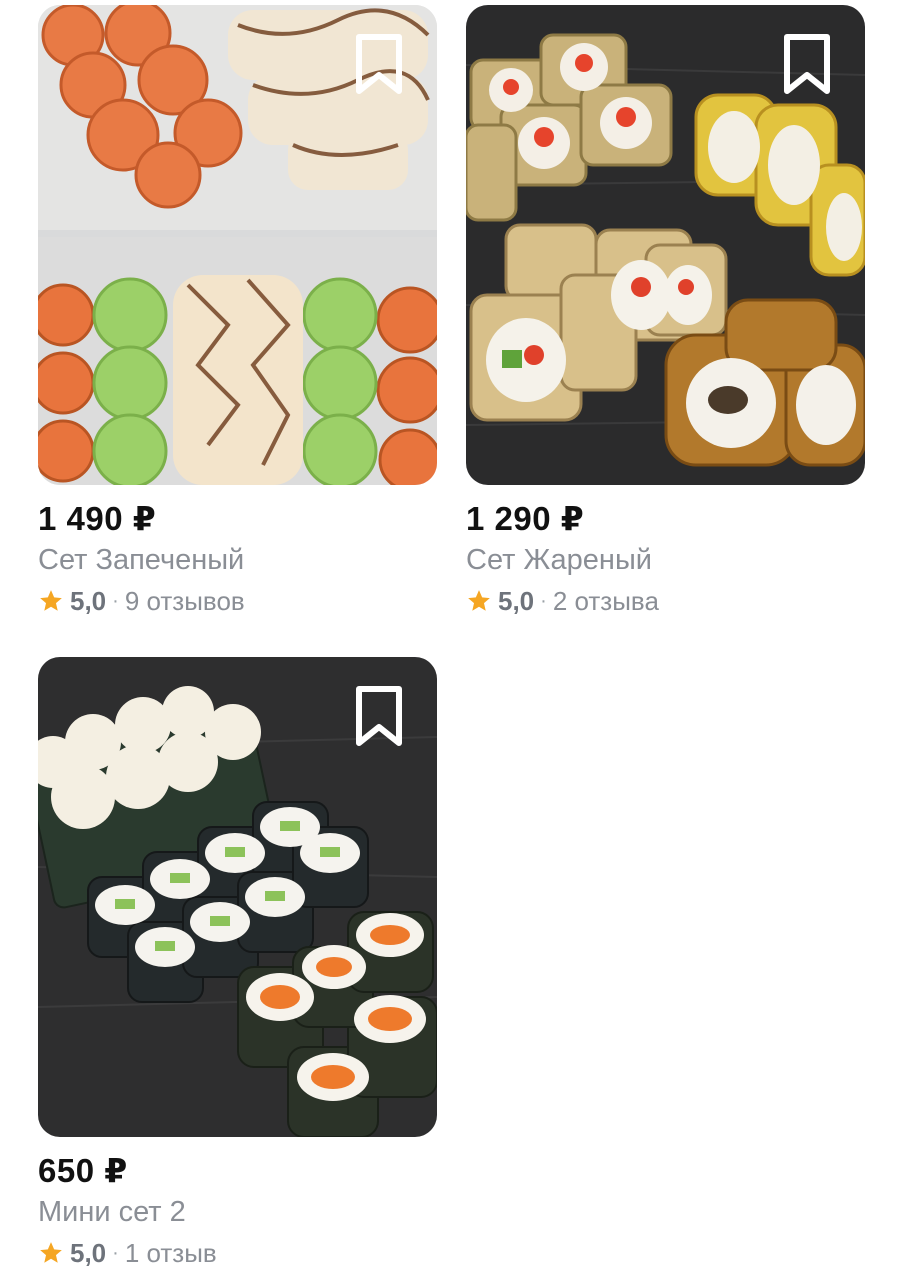 This screenshot has height=1280, width=904. I want to click on reviews-count: 9 отзывов, so click(185, 601).